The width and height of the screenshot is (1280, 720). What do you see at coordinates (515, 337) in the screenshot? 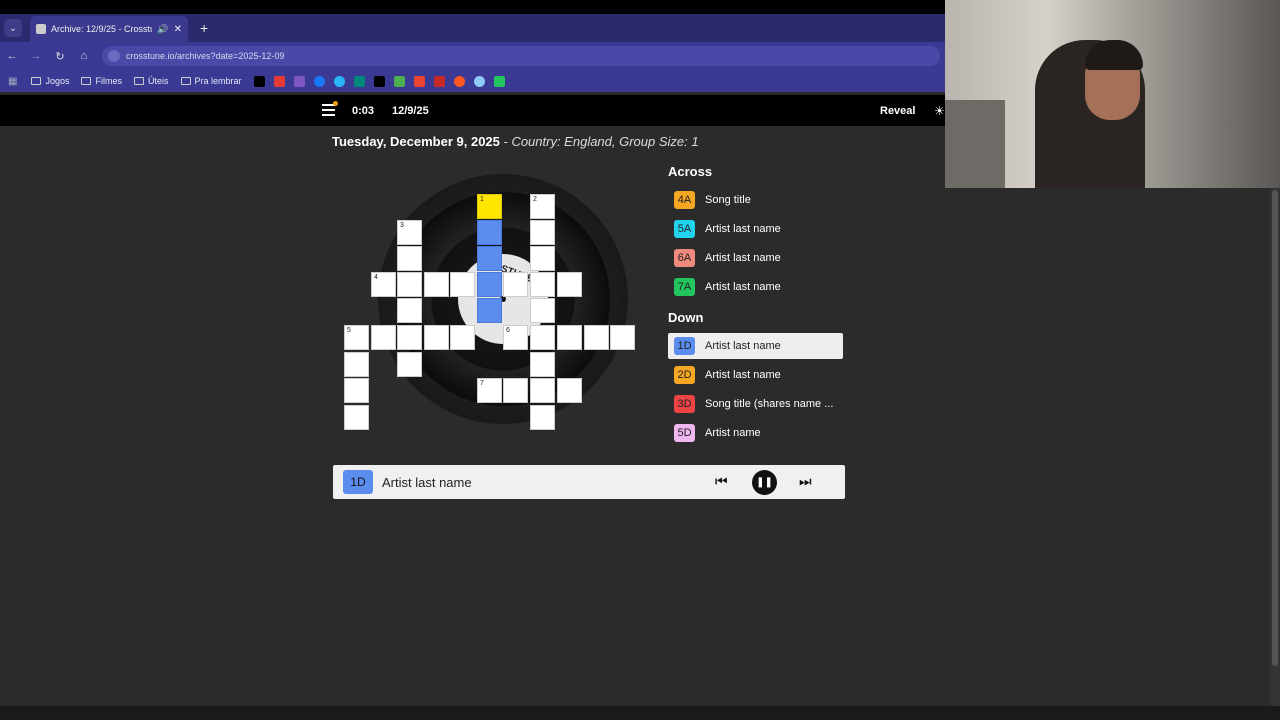
I see `grid-cell-6a-1: 6` at bounding box center [515, 337].